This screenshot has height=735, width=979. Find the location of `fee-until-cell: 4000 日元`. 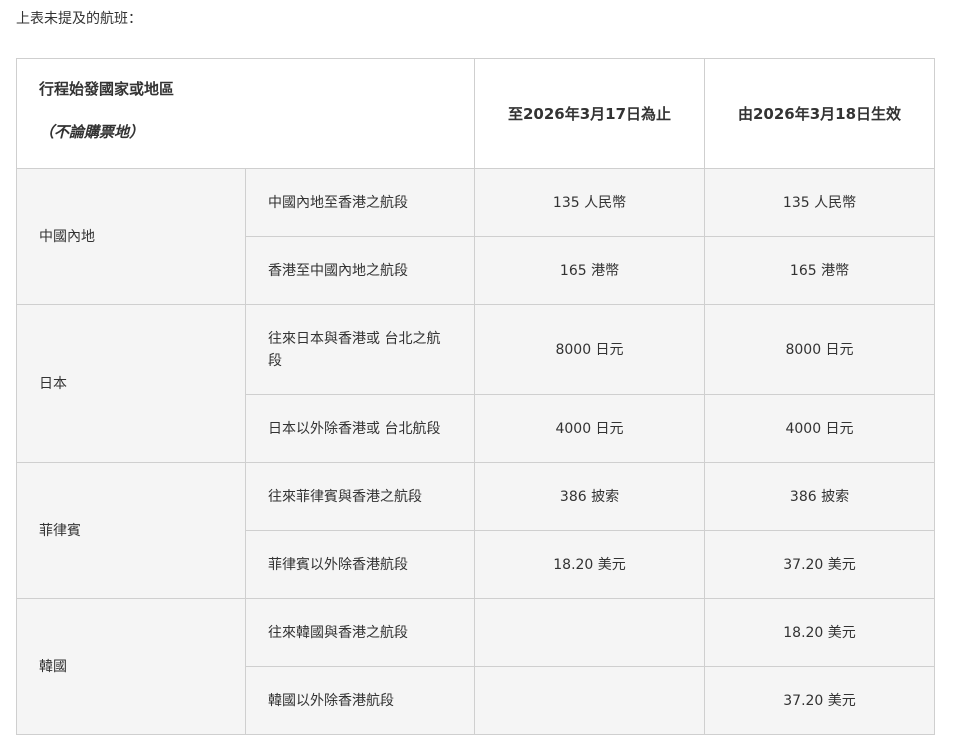

fee-until-cell: 4000 日元 is located at coordinates (590, 428).